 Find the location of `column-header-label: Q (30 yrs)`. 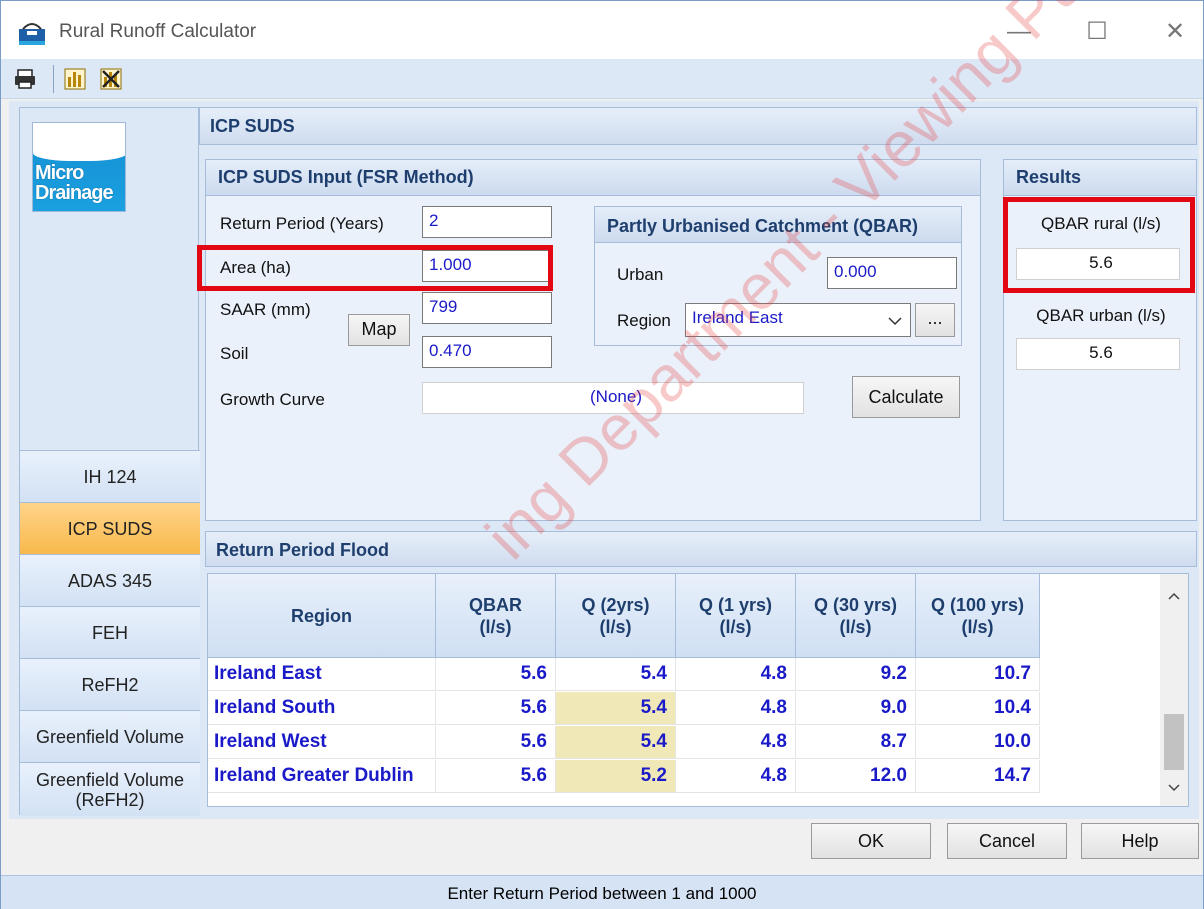

column-header-label: Q (30 yrs) is located at coordinates (855, 604).